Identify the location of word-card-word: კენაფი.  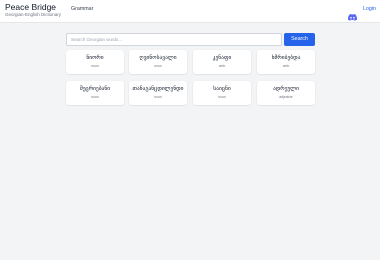
(222, 58).